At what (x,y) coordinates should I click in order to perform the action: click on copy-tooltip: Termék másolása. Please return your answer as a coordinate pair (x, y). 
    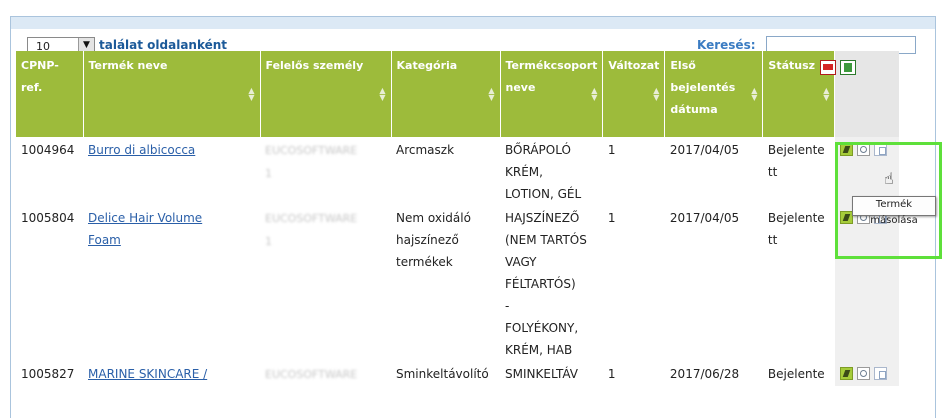
    Looking at the image, I should click on (894, 211).